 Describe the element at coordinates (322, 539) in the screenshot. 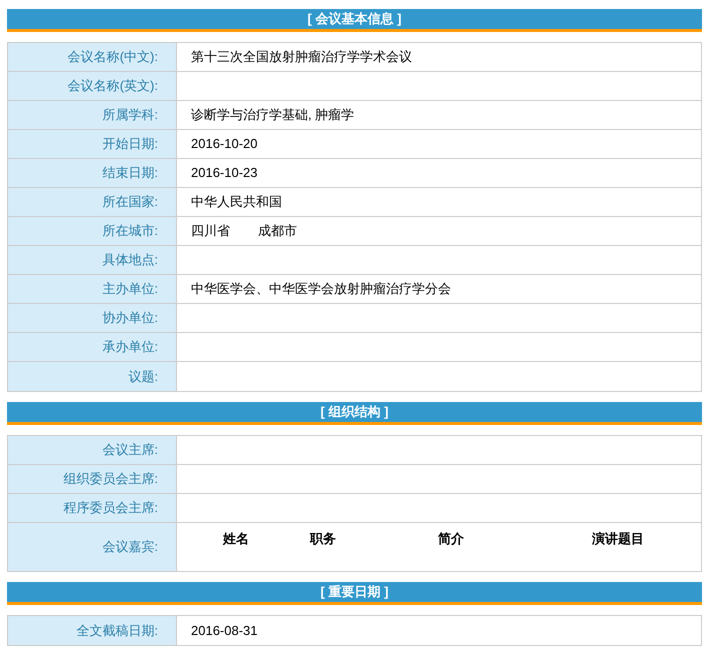

I see `column-header: 职务` at that location.